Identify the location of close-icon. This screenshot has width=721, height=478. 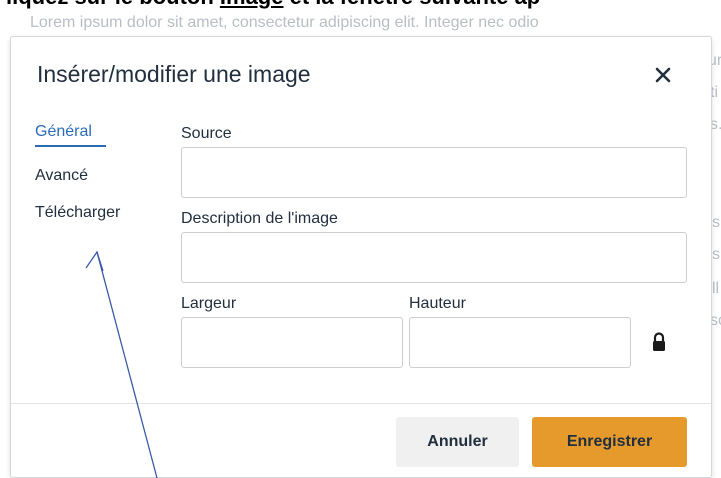
(663, 75).